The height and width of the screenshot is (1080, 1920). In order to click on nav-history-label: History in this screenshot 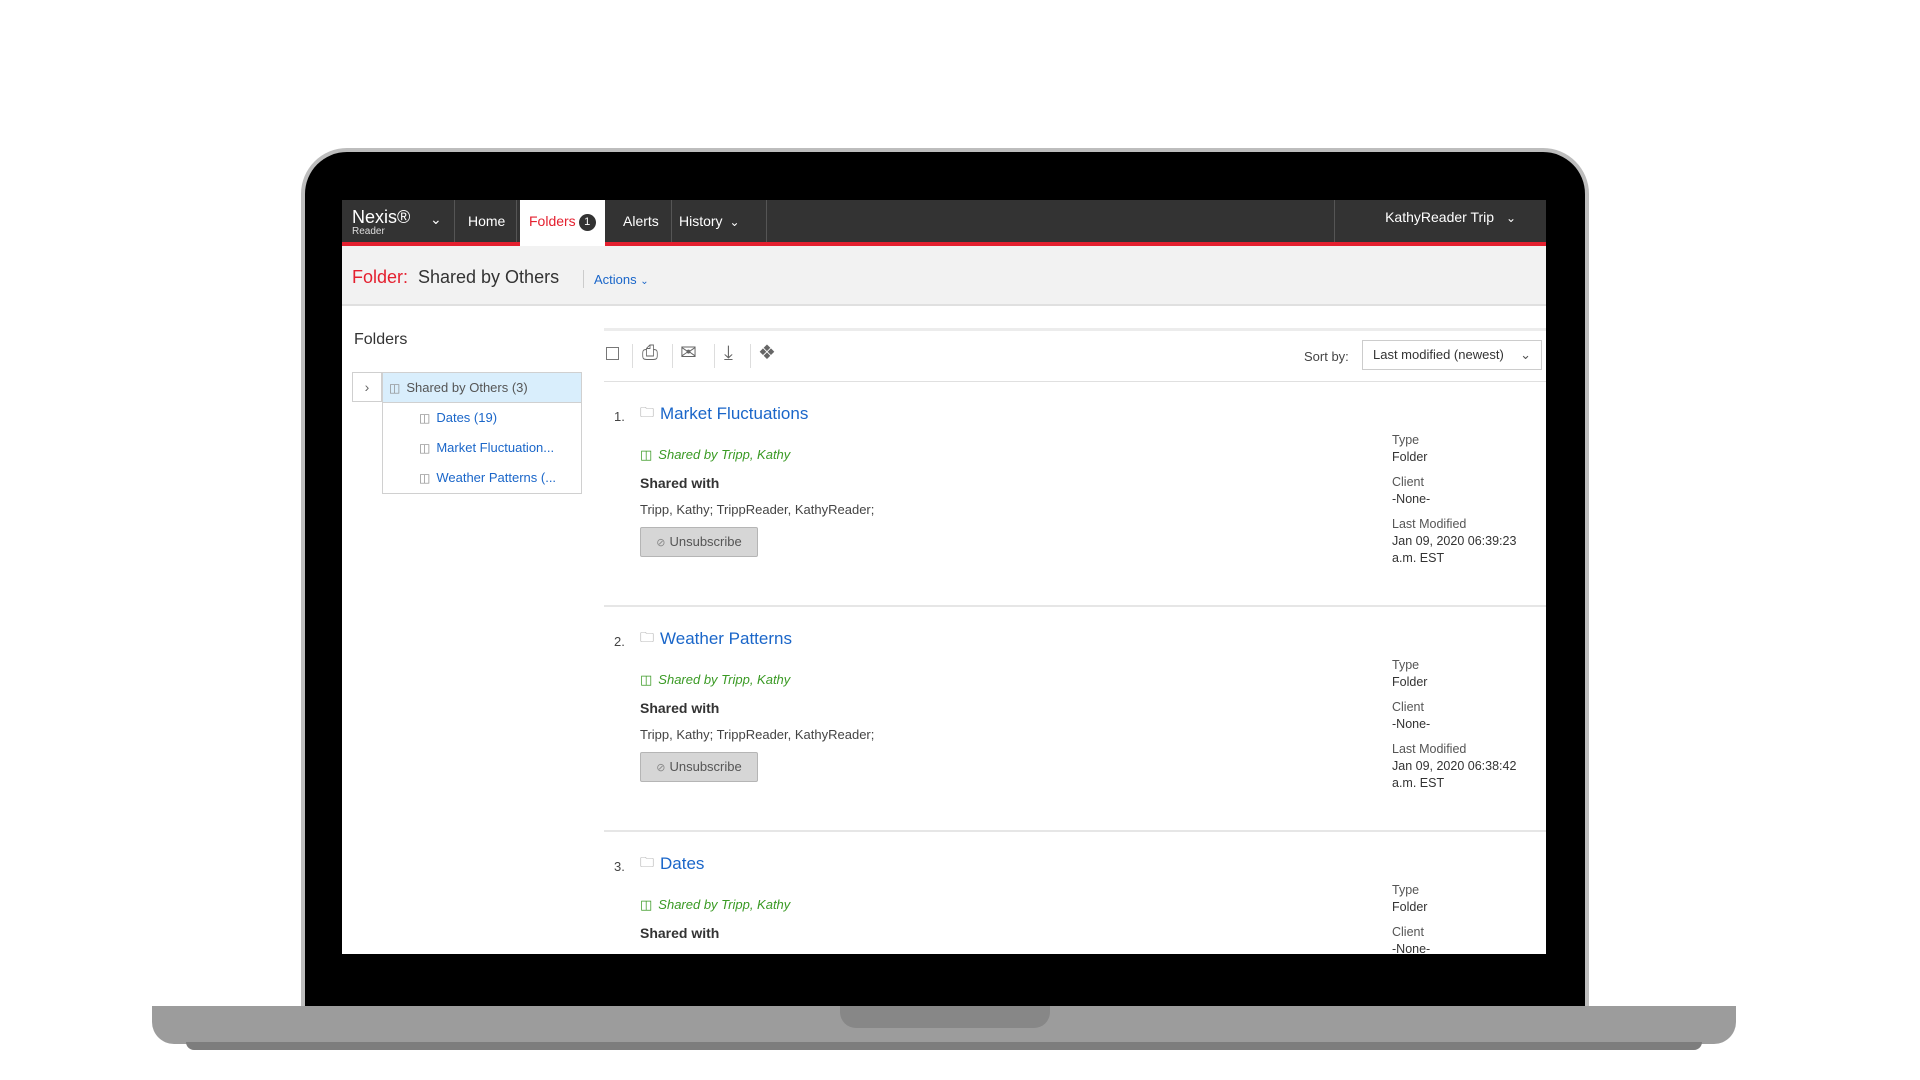, I will do `click(701, 221)`.